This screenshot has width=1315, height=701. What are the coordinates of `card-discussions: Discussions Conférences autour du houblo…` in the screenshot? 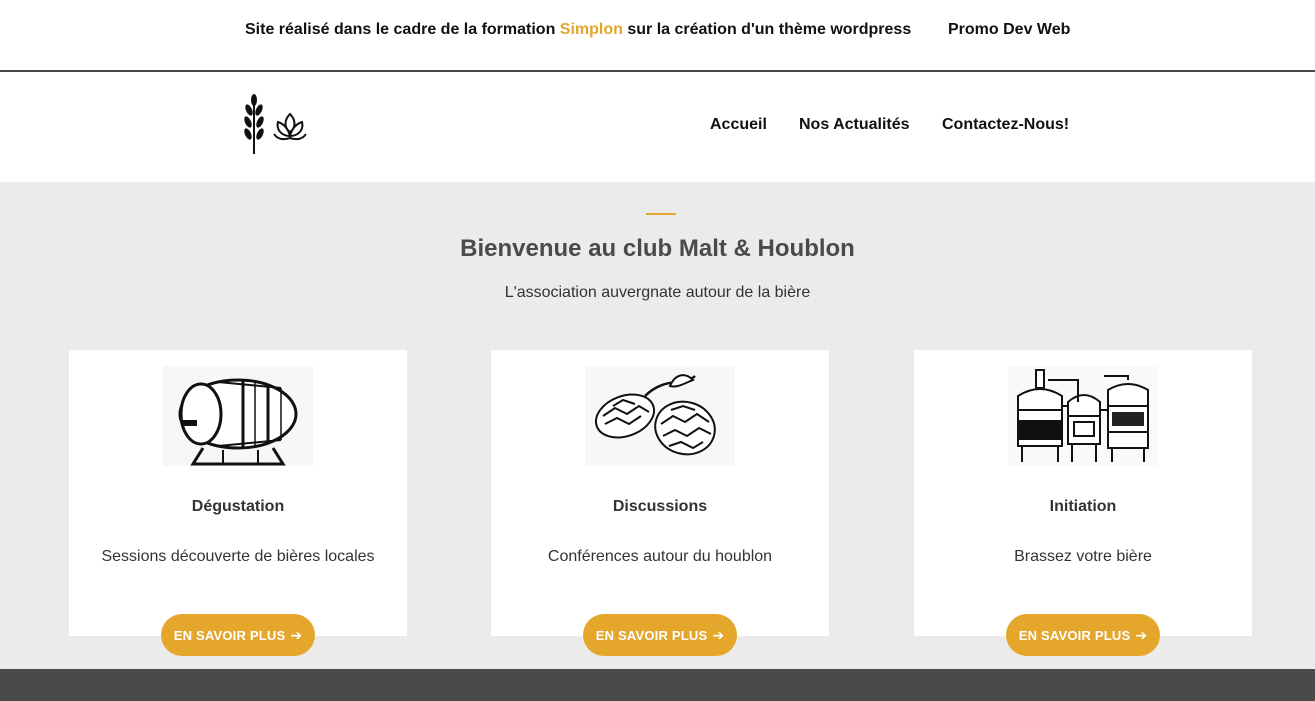 It's located at (660, 503).